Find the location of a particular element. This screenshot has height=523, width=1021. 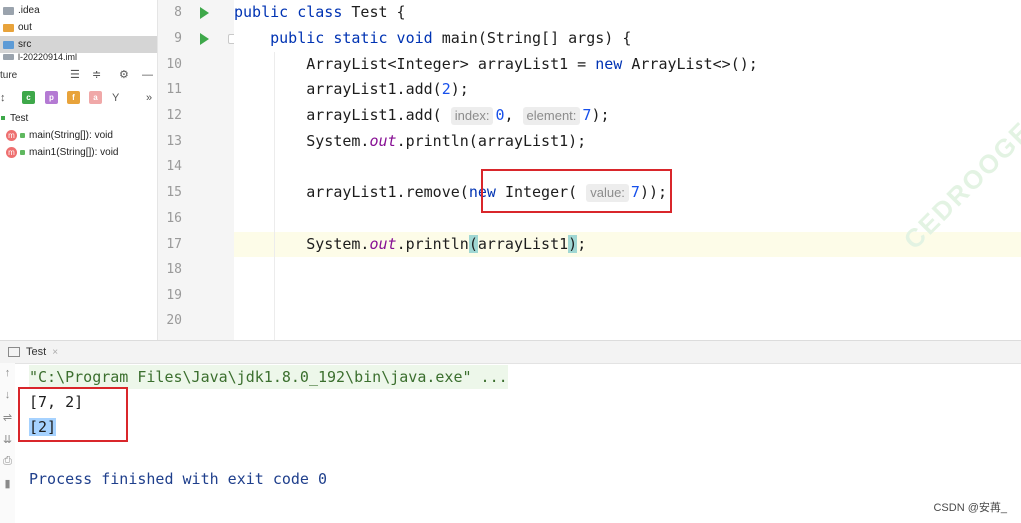

code-text: .println is located at coordinates (432, 244).